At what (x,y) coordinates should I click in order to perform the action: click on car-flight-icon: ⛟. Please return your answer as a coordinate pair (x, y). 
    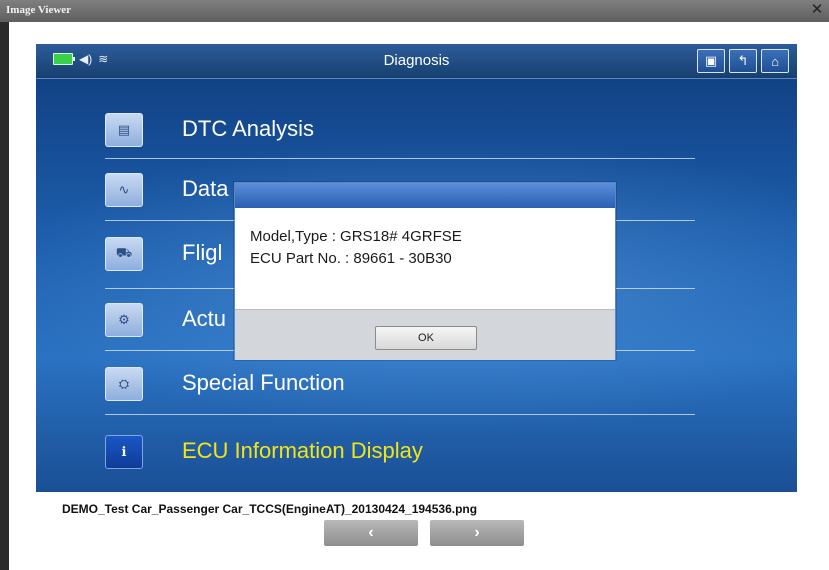
    Looking at the image, I should click on (124, 254).